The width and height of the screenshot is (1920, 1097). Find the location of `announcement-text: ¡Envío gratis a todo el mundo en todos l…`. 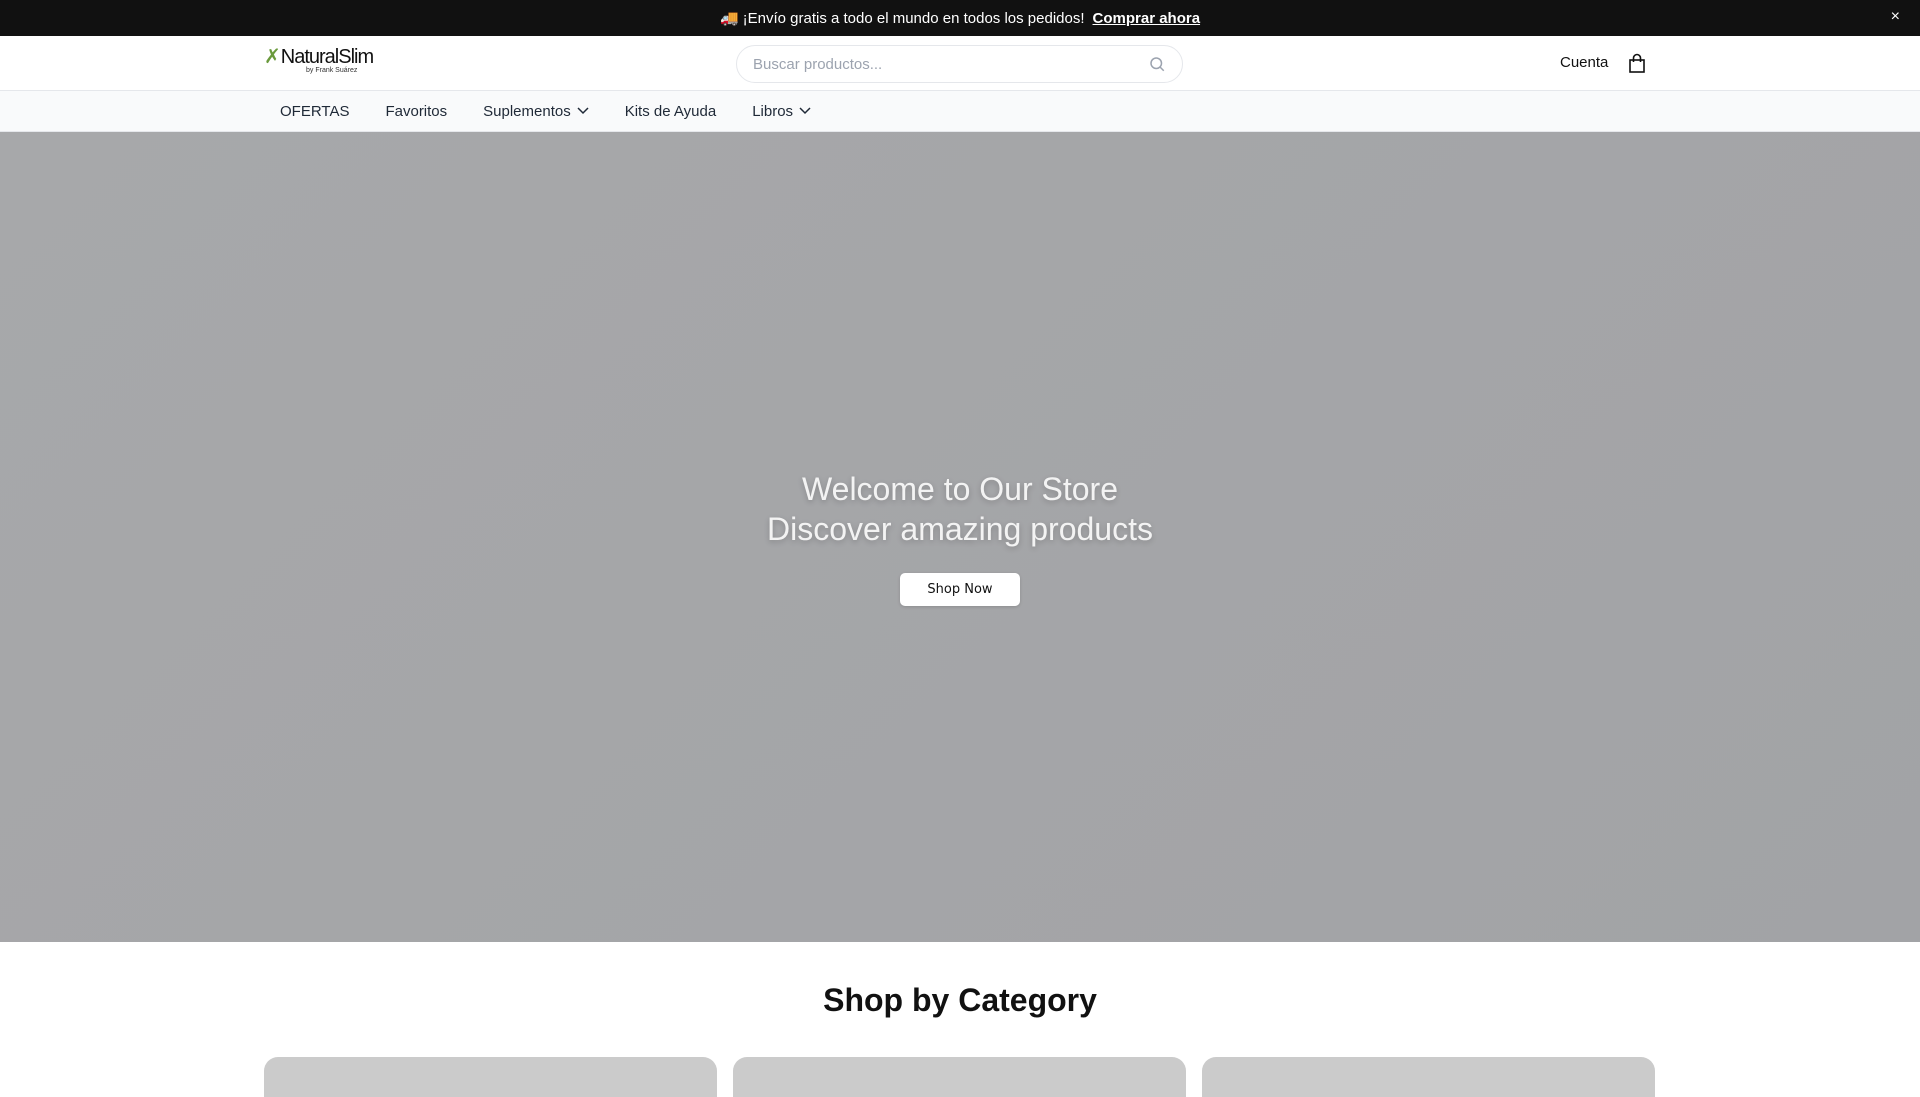

announcement-text: ¡Envío gratis a todo el mundo en todos l… is located at coordinates (913, 18).